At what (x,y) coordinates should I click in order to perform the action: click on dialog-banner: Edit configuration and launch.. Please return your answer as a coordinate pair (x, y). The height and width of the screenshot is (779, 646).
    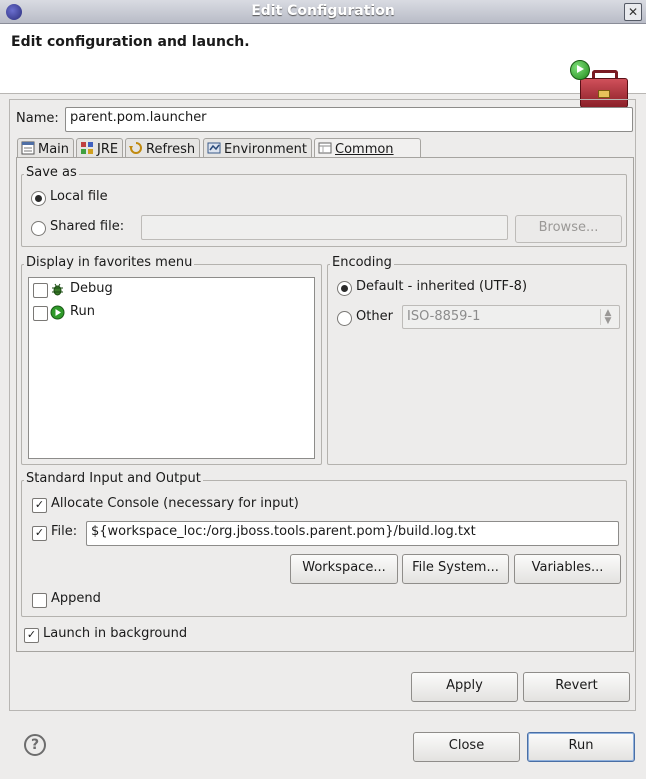
    Looking at the image, I should click on (323, 66).